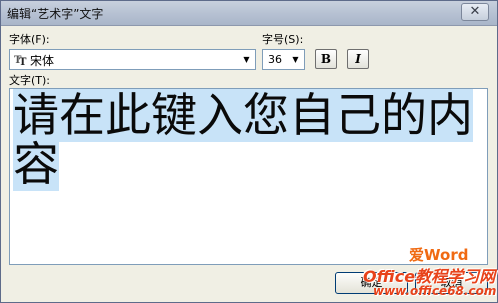  I want to click on truetype-font-icon: T T, so click(20, 60).